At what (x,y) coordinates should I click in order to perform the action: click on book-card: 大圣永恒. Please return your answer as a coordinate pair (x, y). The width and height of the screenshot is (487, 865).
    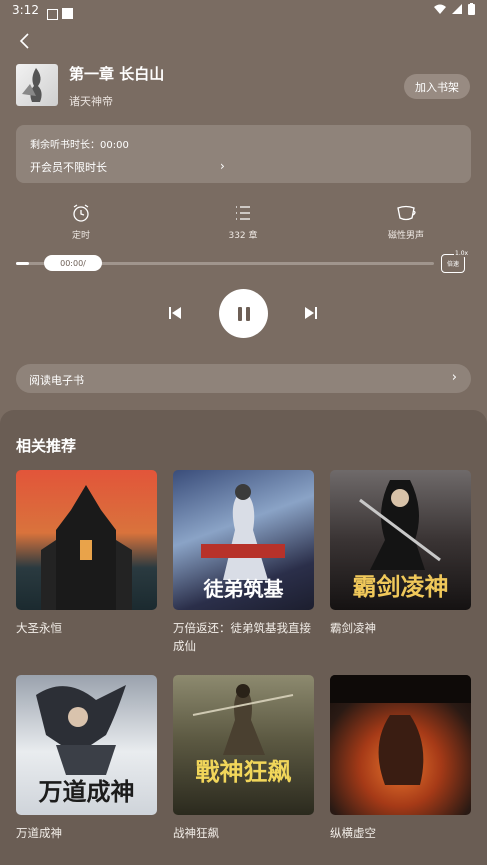
    Looking at the image, I should click on (86, 553).